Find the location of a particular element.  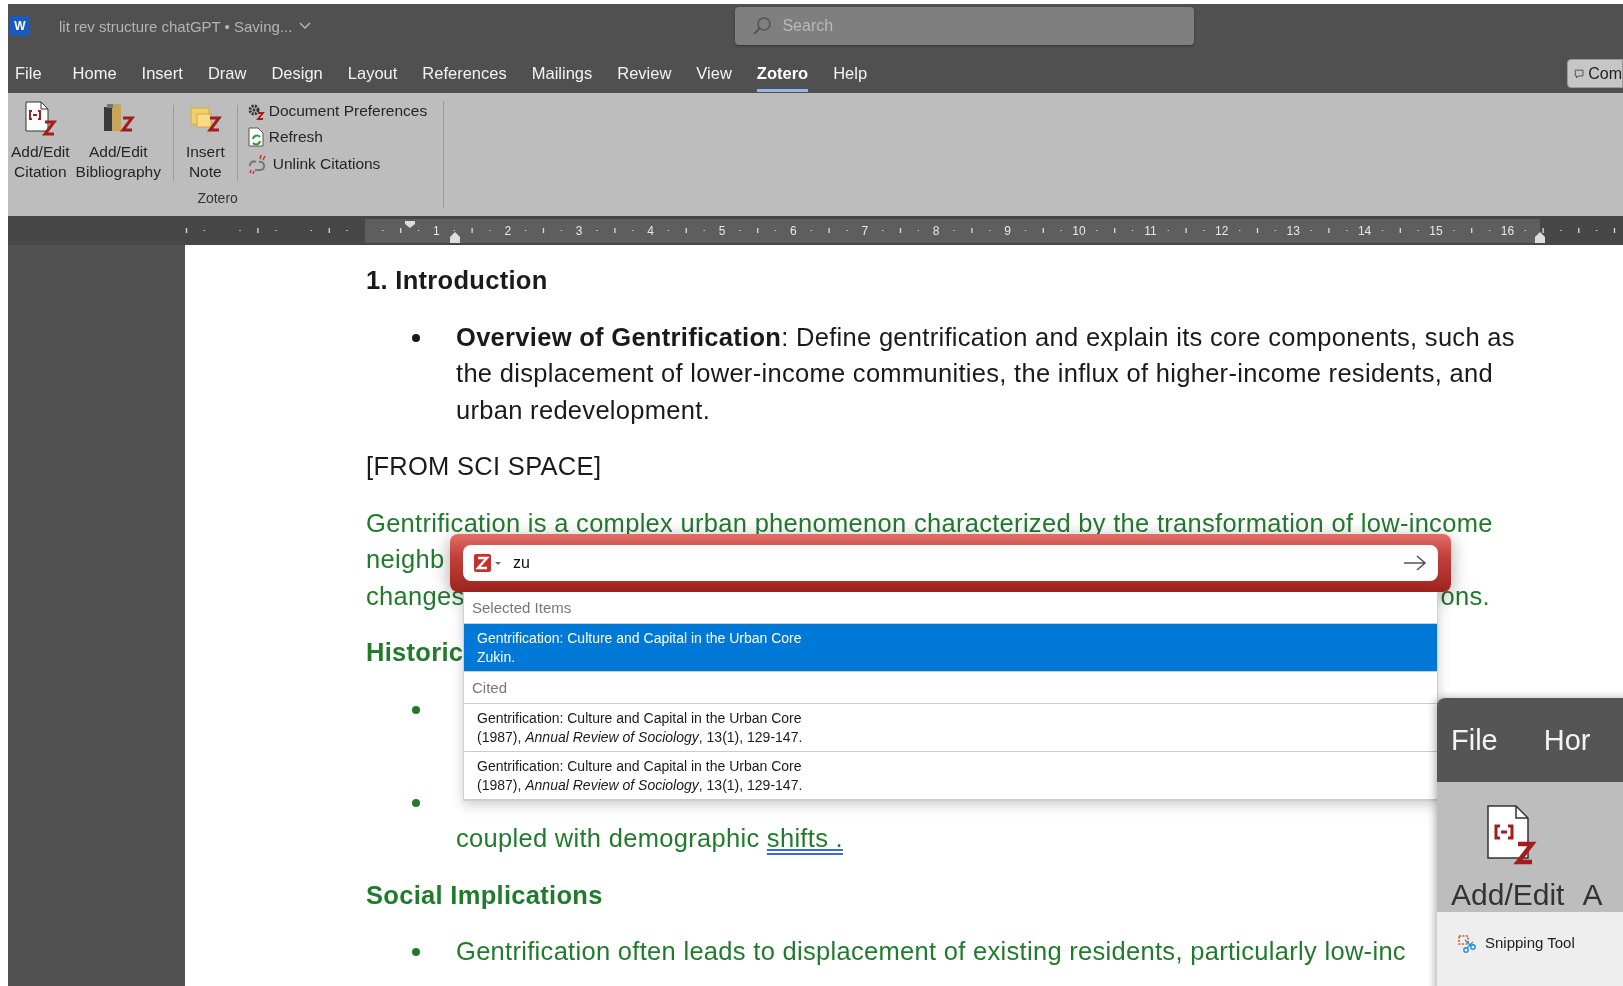

ruler-number: 13 is located at coordinates (1293, 231).